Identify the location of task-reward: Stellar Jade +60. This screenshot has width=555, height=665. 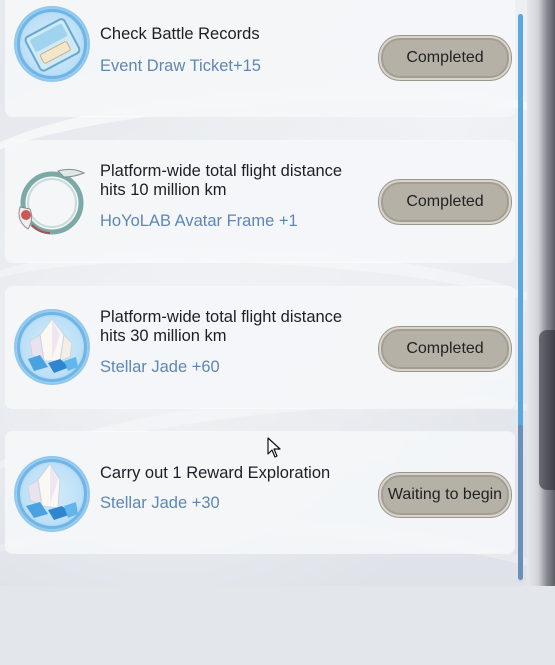
(160, 367).